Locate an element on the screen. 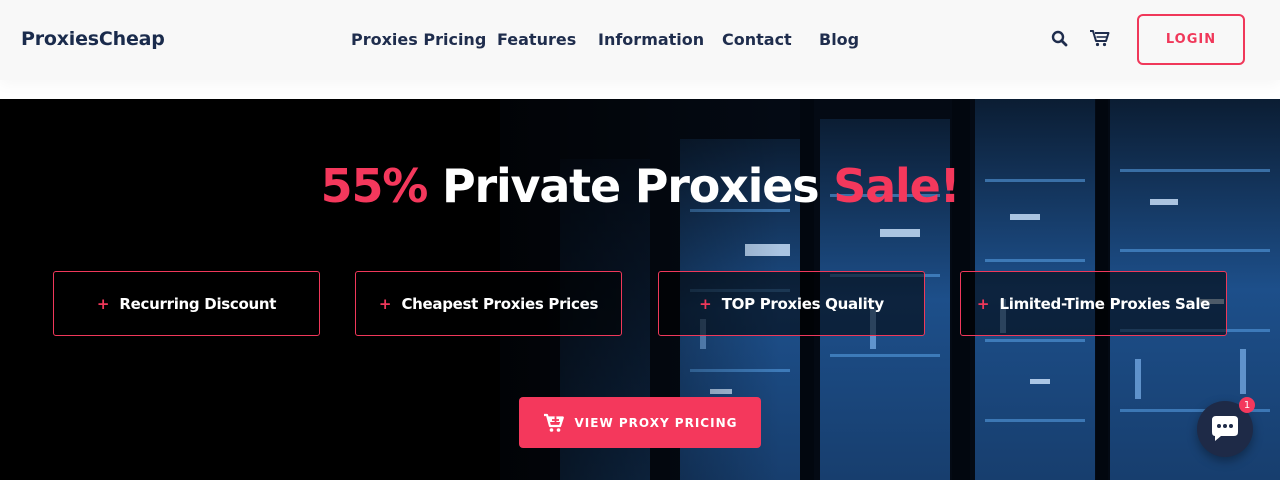 This screenshot has width=1280, height=480. login-button: LOGIN is located at coordinates (1191, 39).